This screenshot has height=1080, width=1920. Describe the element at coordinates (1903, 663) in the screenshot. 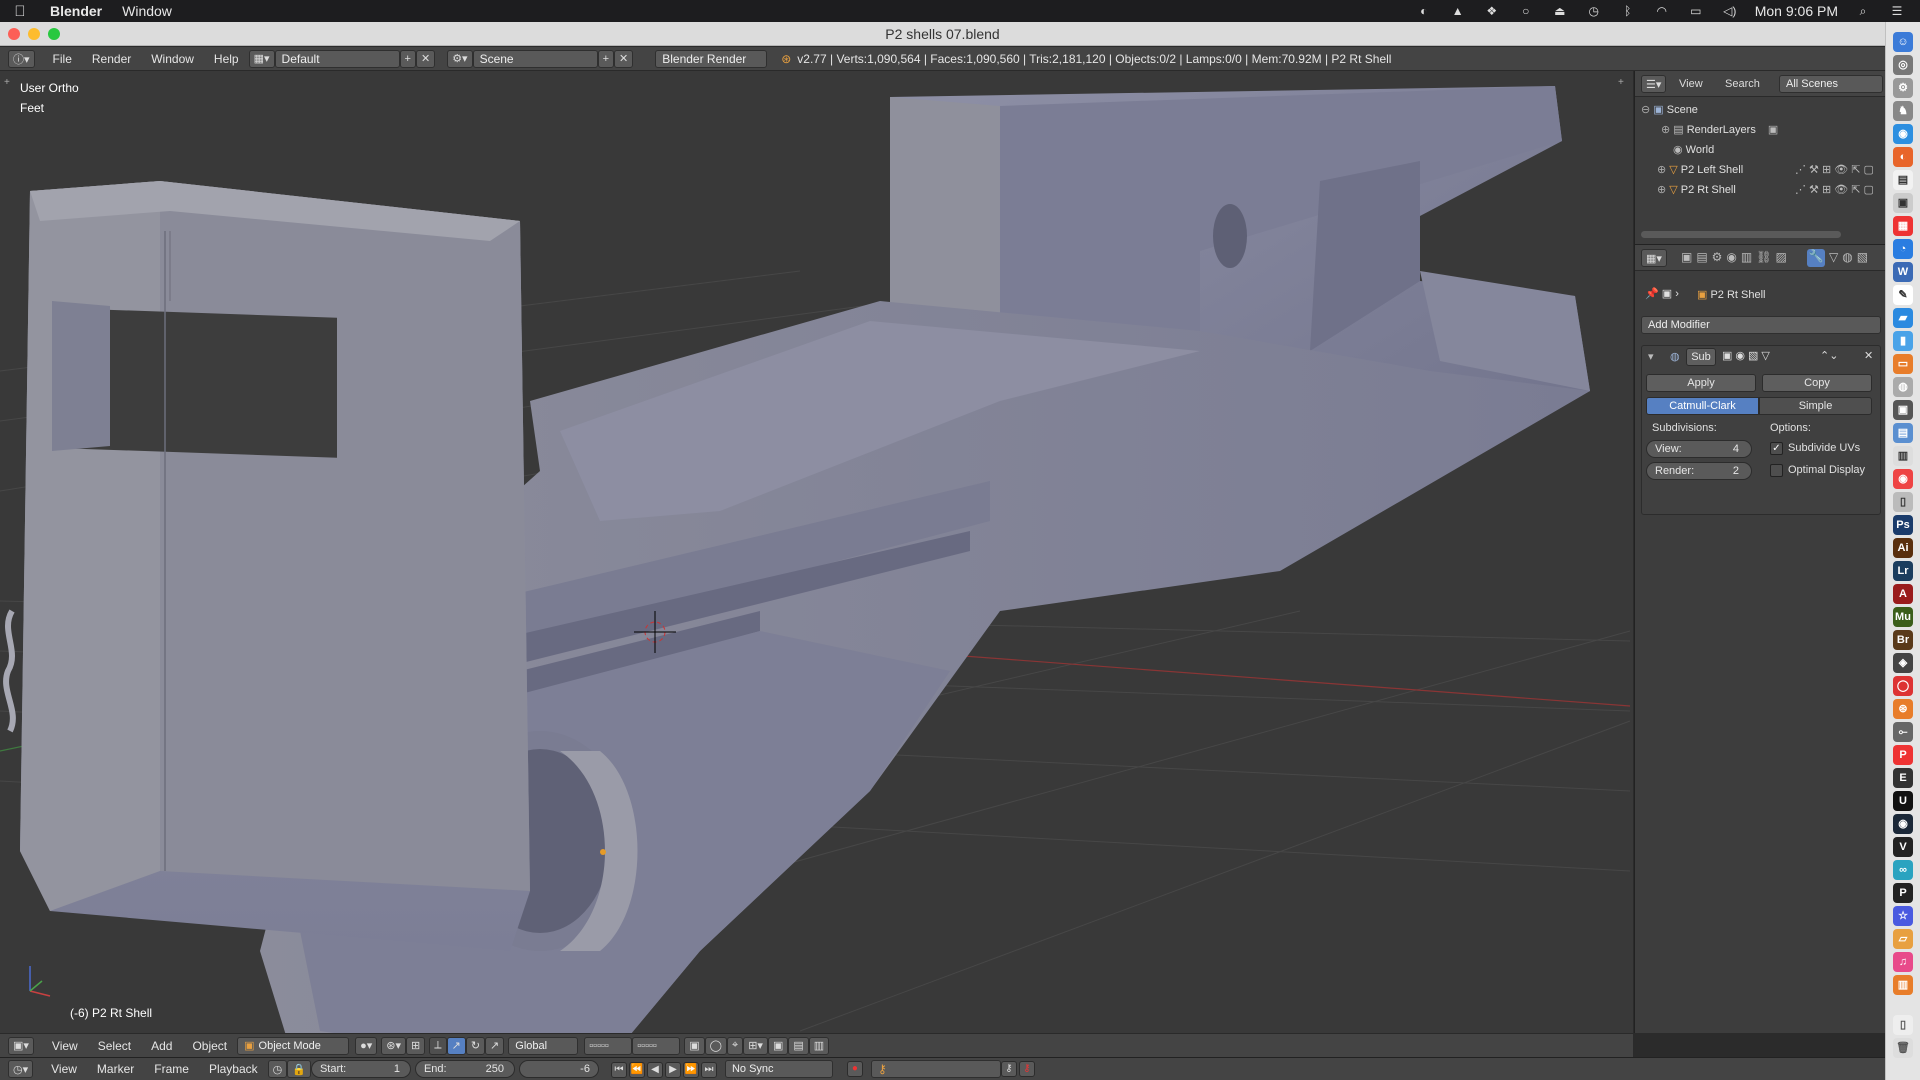

I see `unity-icon: ◈` at that location.